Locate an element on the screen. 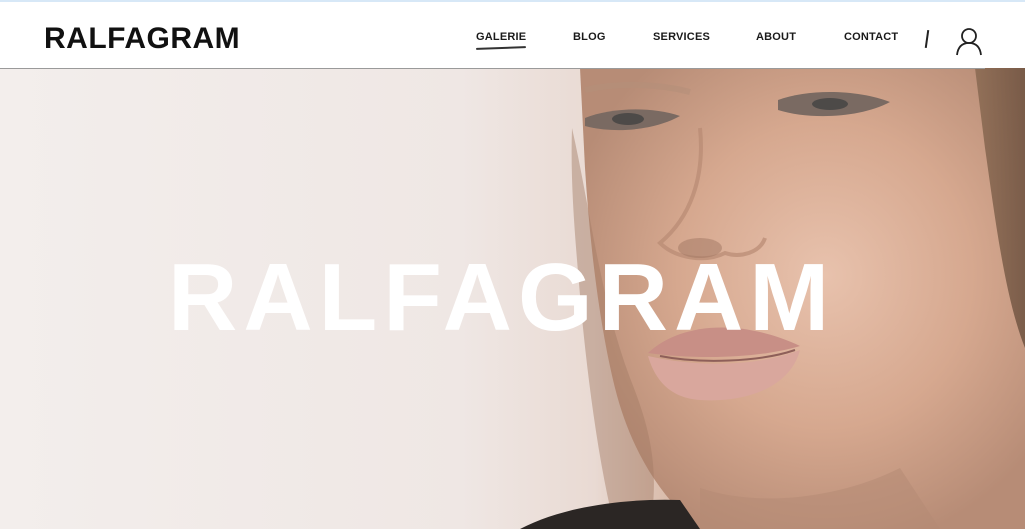  nav-item-contact: CONTACT is located at coordinates (871, 37).